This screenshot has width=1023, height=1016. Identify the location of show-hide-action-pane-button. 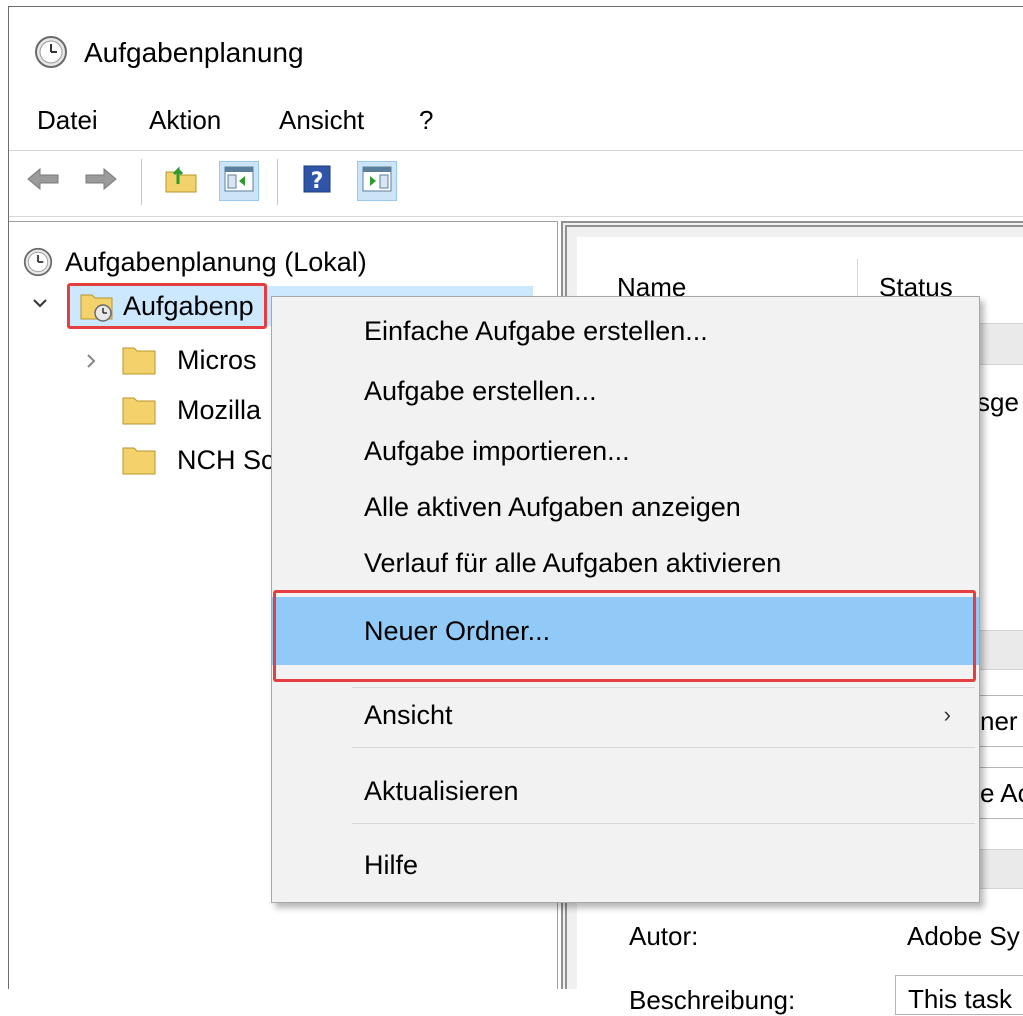
(377, 181).